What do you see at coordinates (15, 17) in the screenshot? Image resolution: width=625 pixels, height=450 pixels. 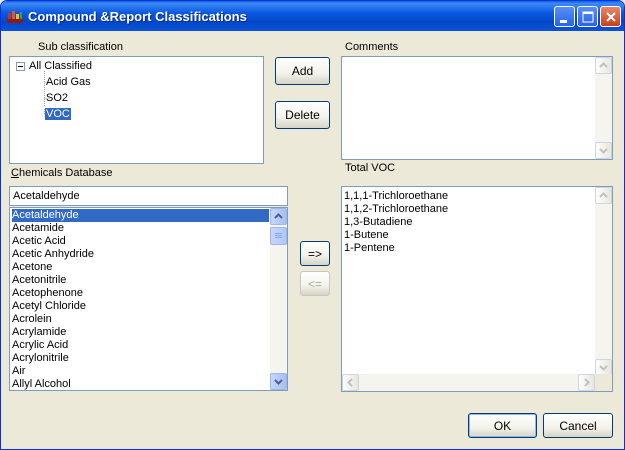 I see `app-icon` at bounding box center [15, 17].